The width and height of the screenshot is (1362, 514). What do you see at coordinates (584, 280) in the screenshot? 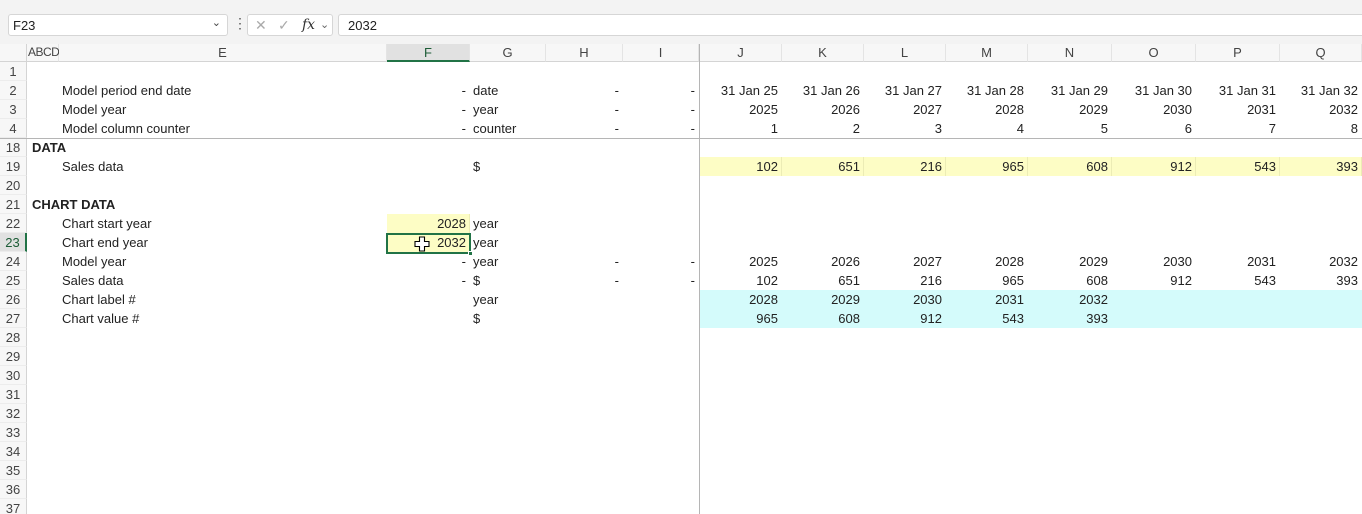
I see `cell-h25: -` at bounding box center [584, 280].